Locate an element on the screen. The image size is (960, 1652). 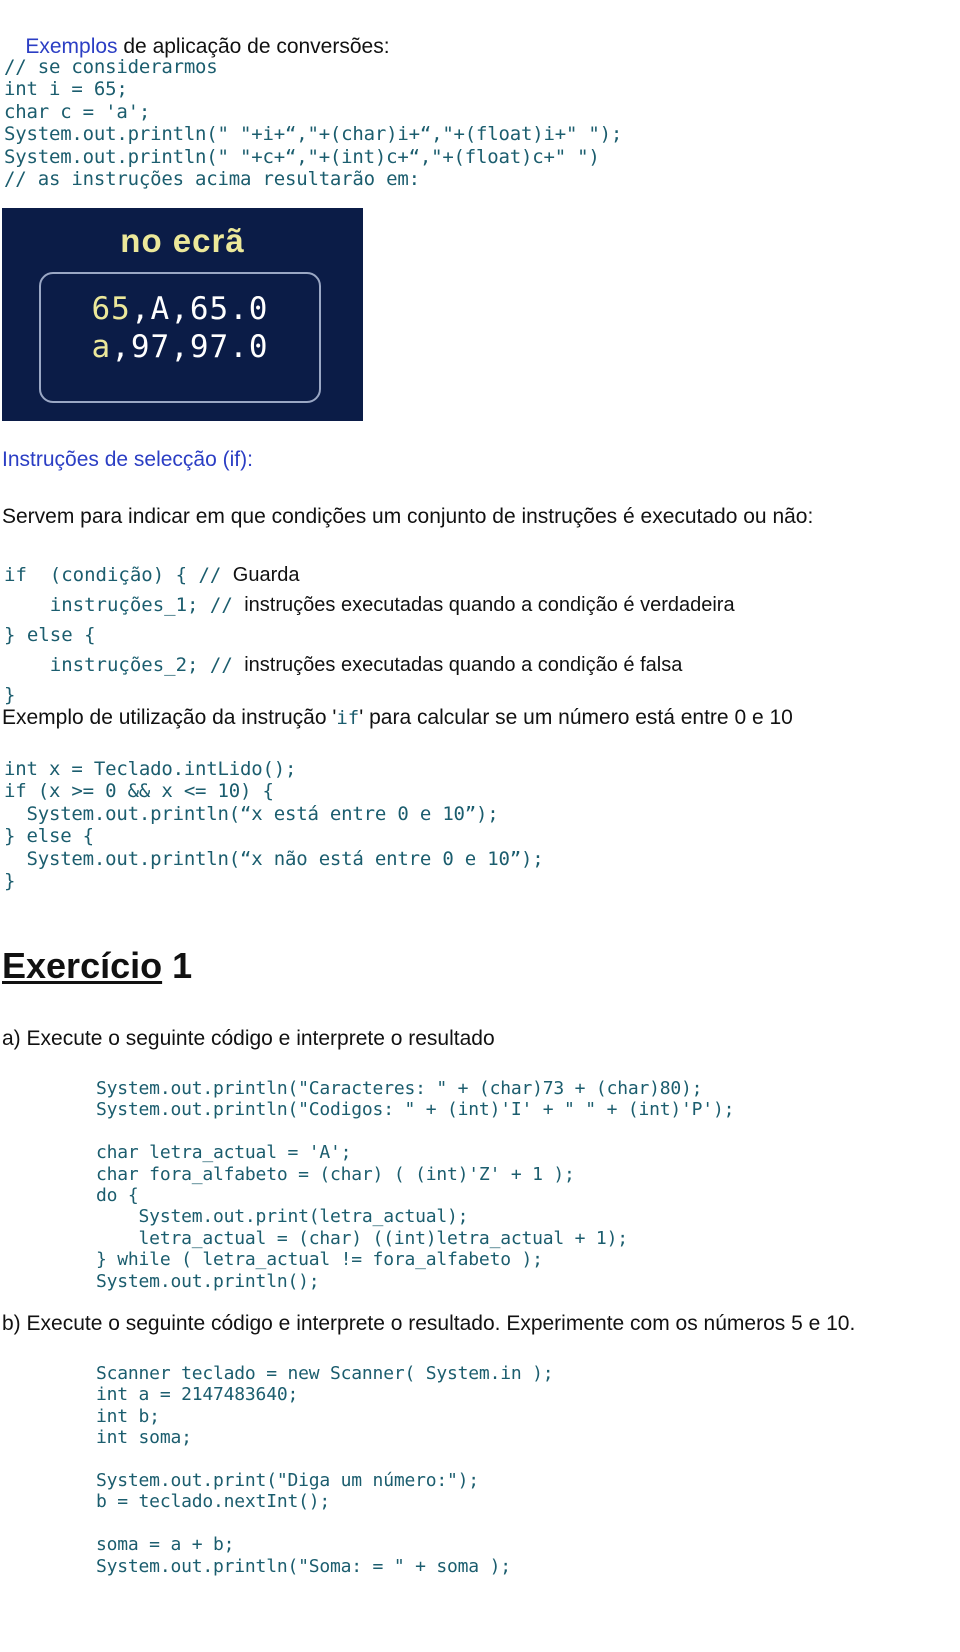
example-text-before: Exemplo de utilização da instrução ' is located at coordinates (169, 717).